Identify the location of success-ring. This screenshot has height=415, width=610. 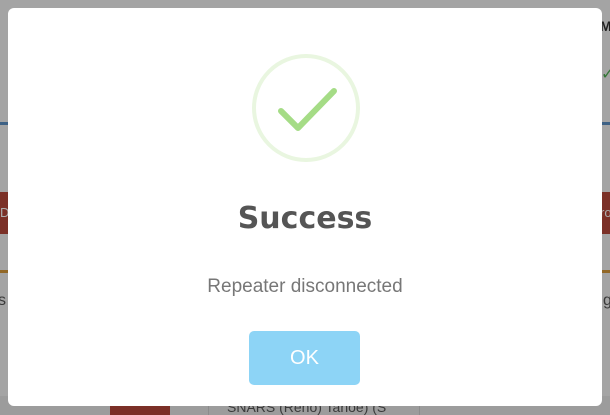
(306, 108).